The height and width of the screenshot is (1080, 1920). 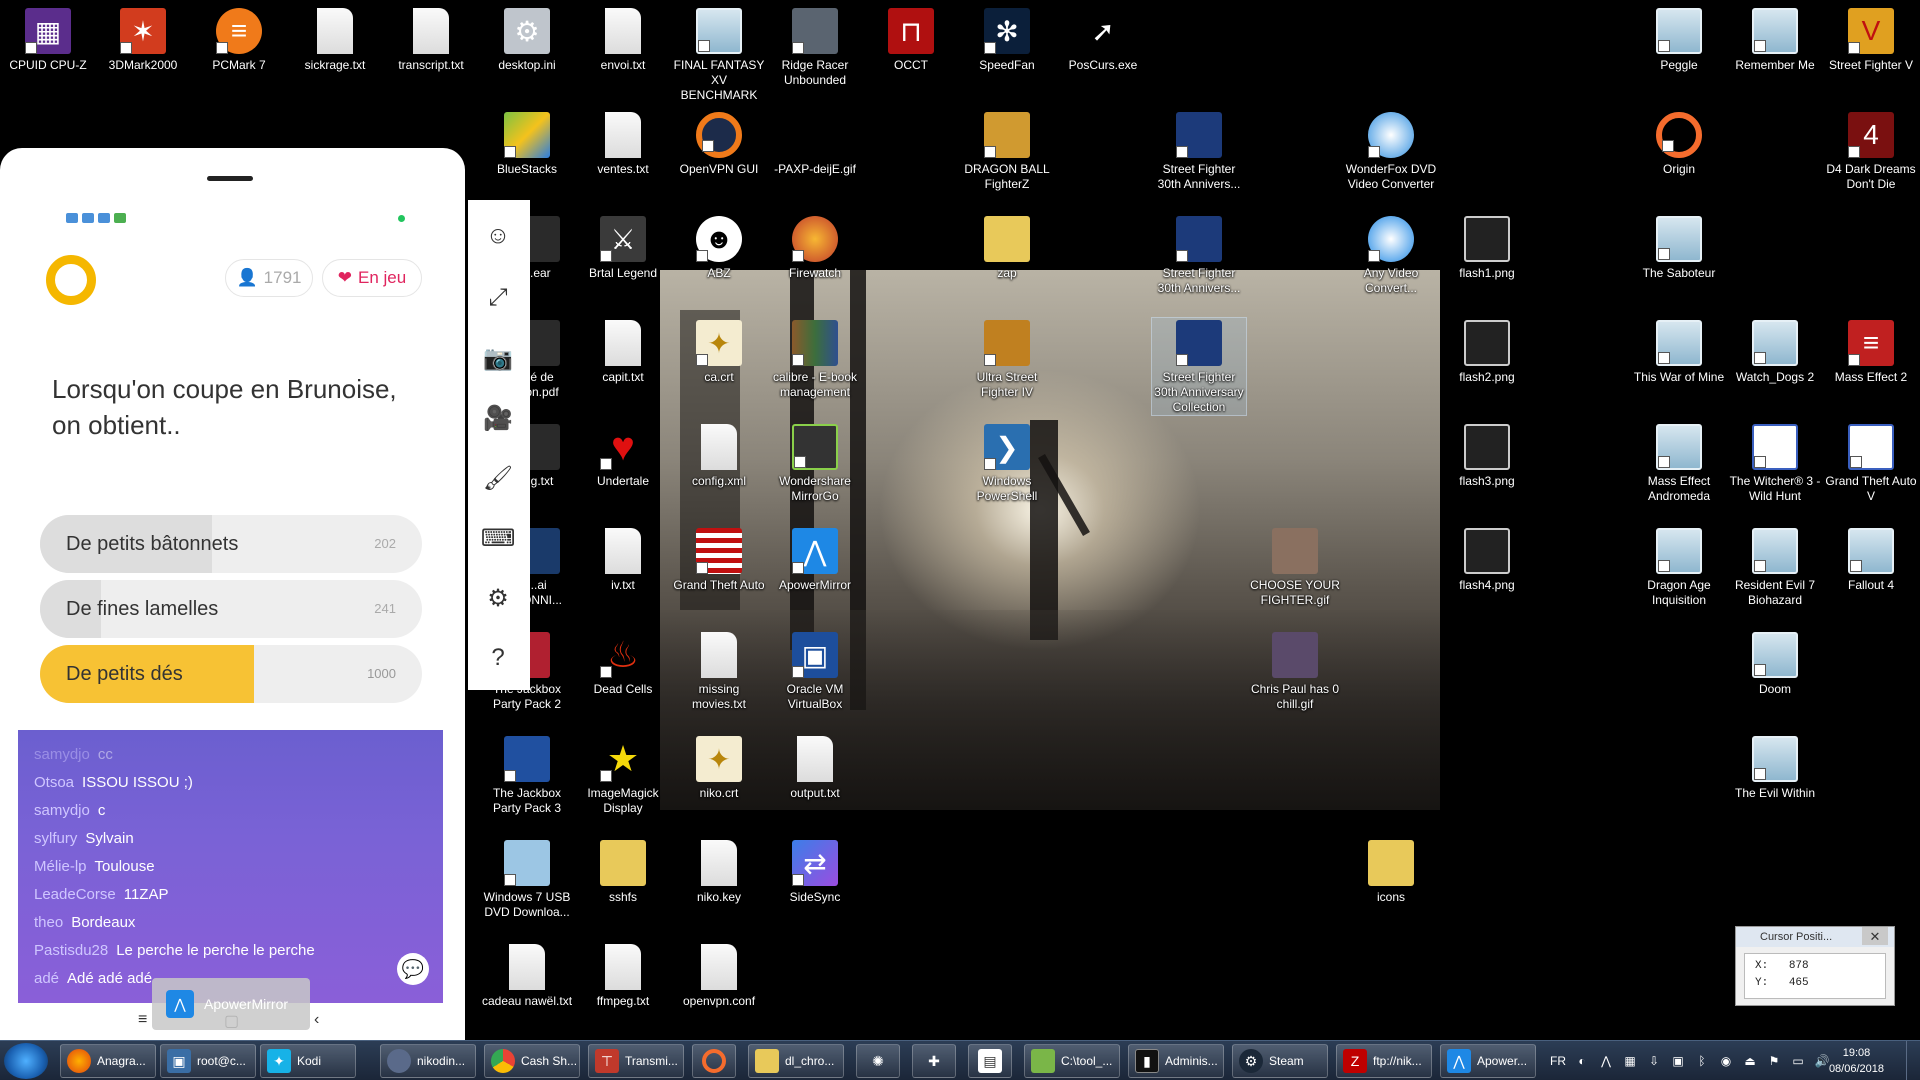 I want to click on desktop-icon-chooseyour: CHOOSE YOUR FIGHTER.gif, so click(x=1295, y=567).